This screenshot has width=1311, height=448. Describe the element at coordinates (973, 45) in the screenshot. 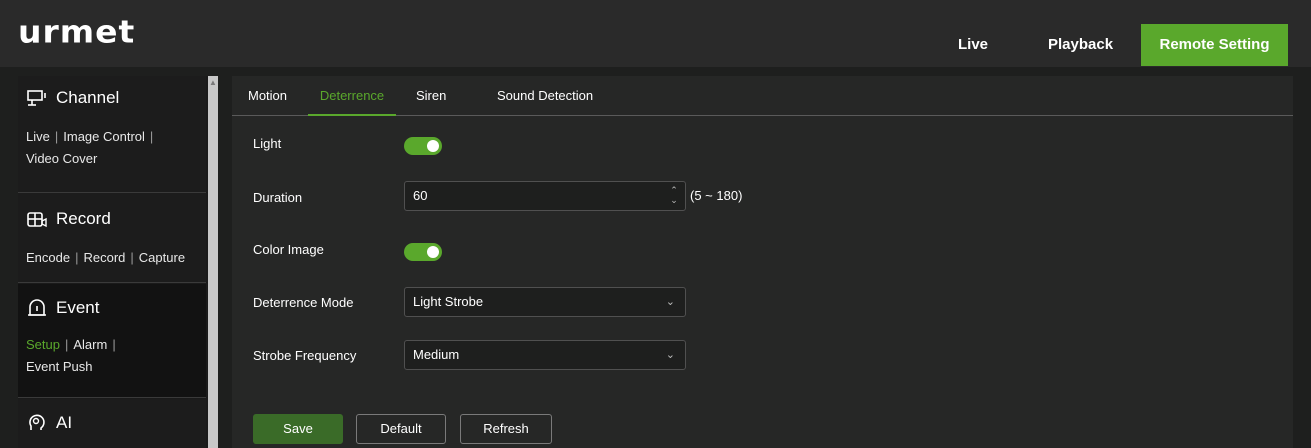

I see `nav-live: Live` at that location.